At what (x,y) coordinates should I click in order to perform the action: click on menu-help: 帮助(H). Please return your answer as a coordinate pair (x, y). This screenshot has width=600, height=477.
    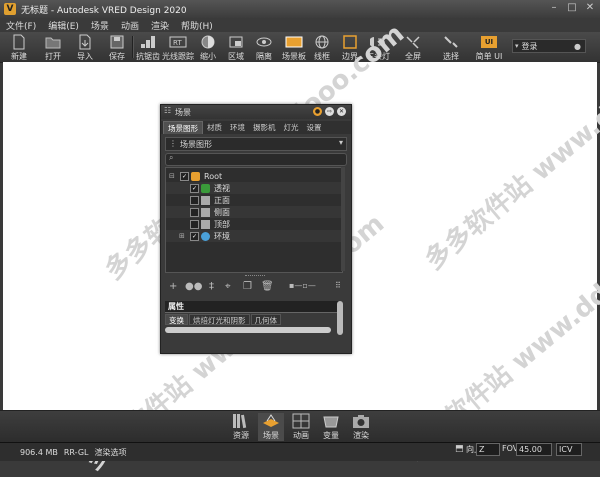
    Looking at the image, I should click on (197, 25).